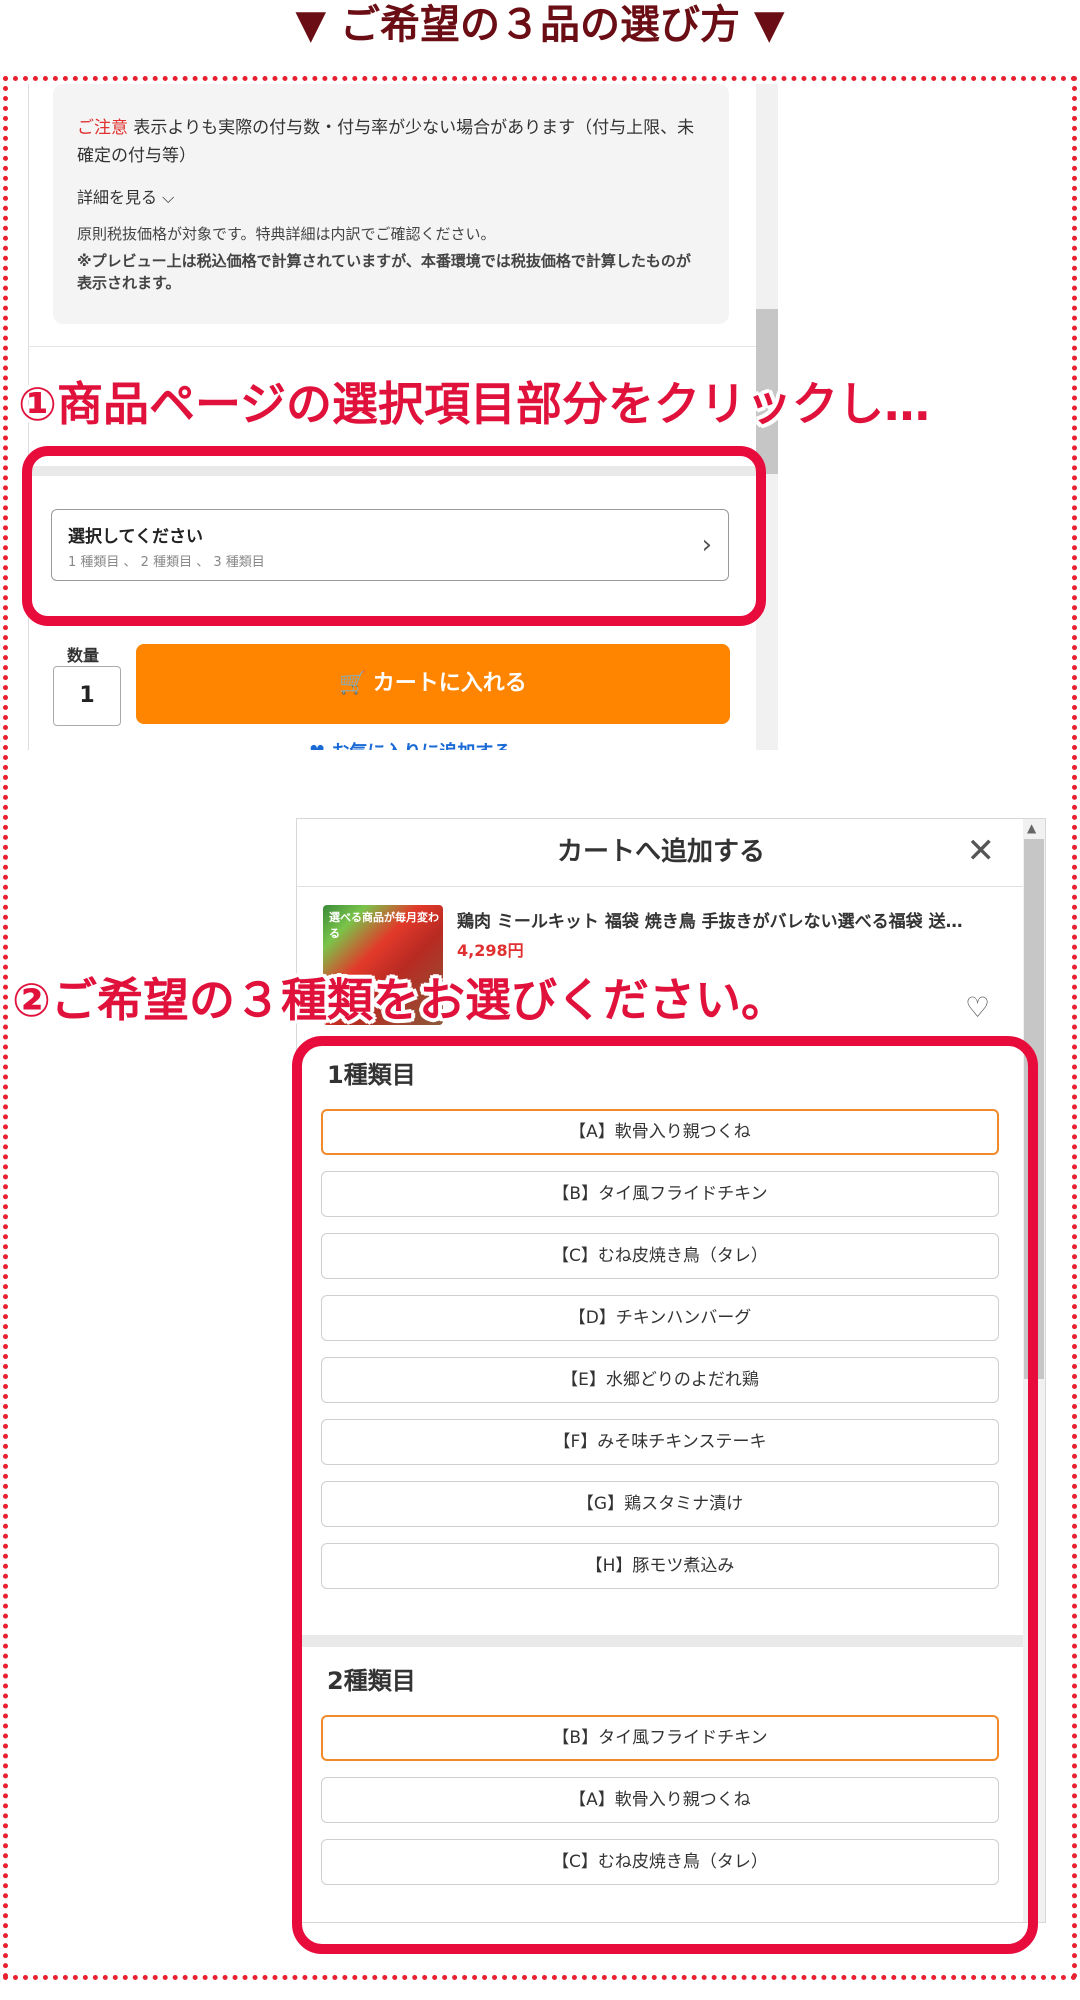 This screenshot has width=1080, height=2000. Describe the element at coordinates (977, 1007) in the screenshot. I see `favorite-heart-icon: ♡` at that location.